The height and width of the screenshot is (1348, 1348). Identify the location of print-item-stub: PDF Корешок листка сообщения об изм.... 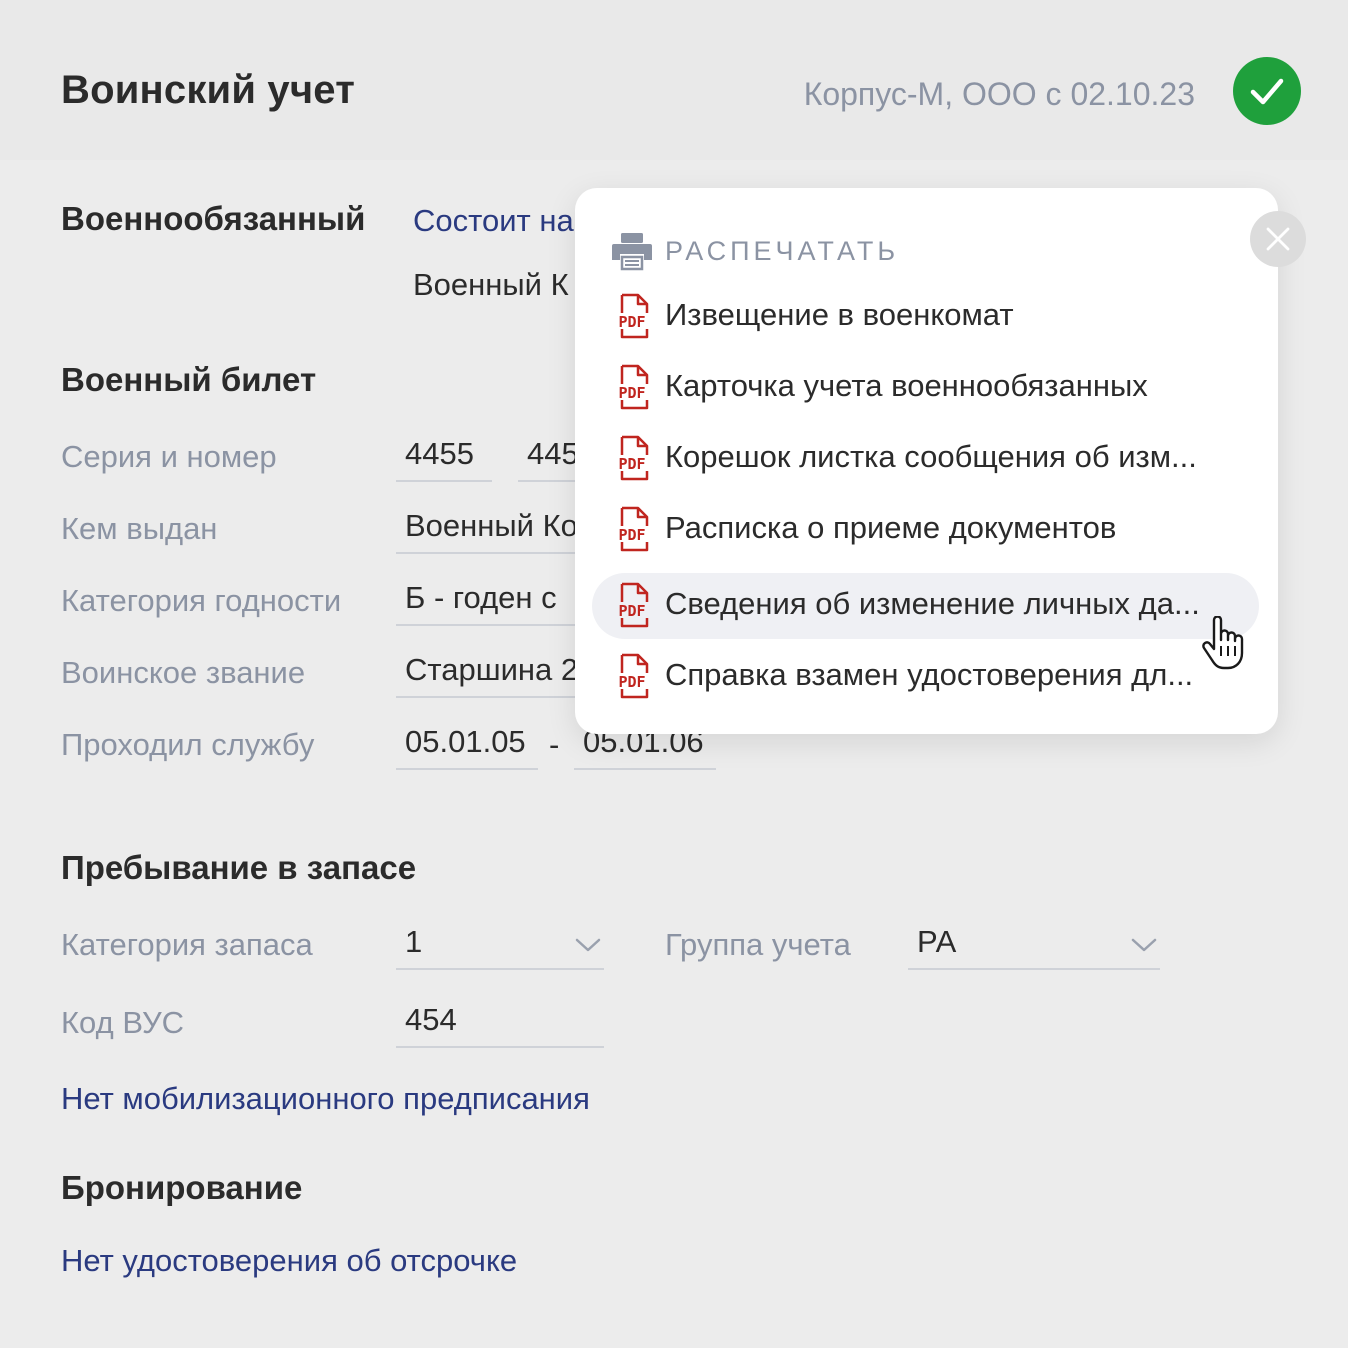
(925, 459).